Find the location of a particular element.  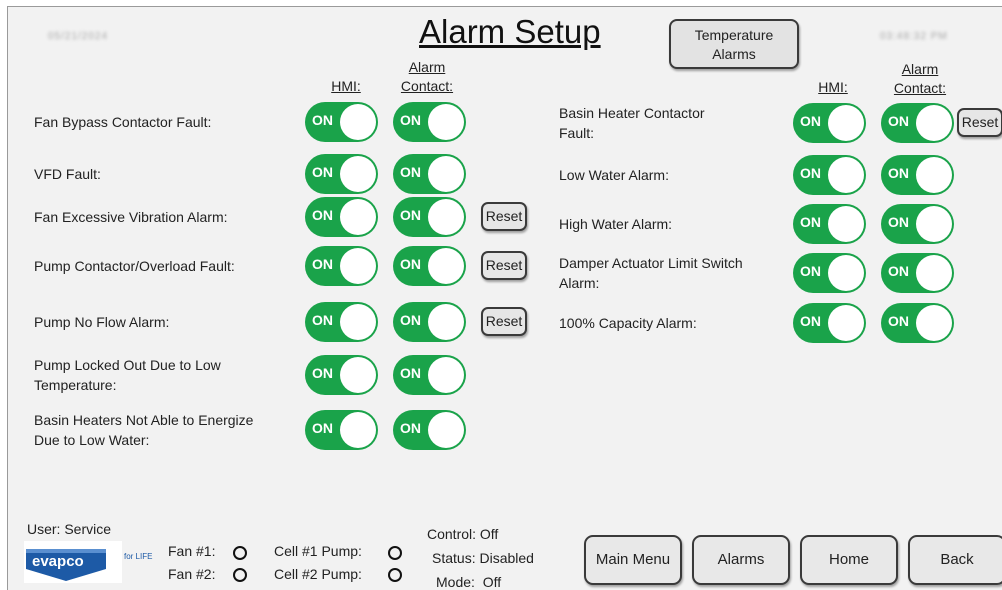

alarm-header-line2: Contact: is located at coordinates (427, 86).